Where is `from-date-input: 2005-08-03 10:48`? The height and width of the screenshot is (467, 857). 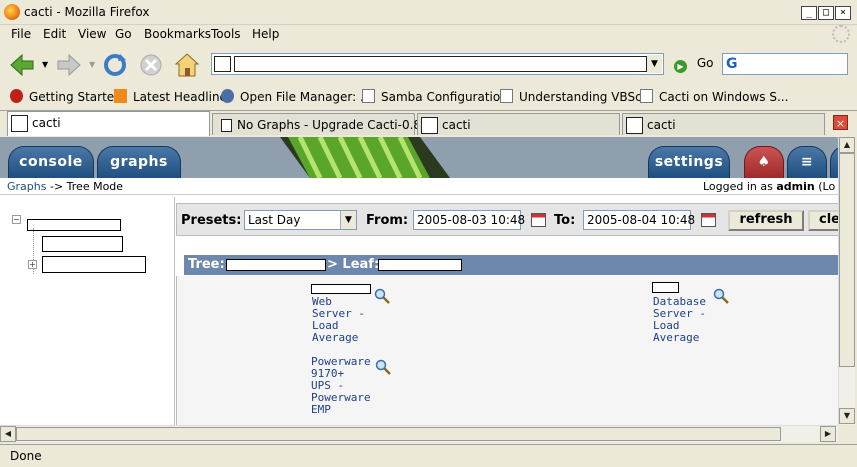 from-date-input: 2005-08-03 10:48 is located at coordinates (469, 220).